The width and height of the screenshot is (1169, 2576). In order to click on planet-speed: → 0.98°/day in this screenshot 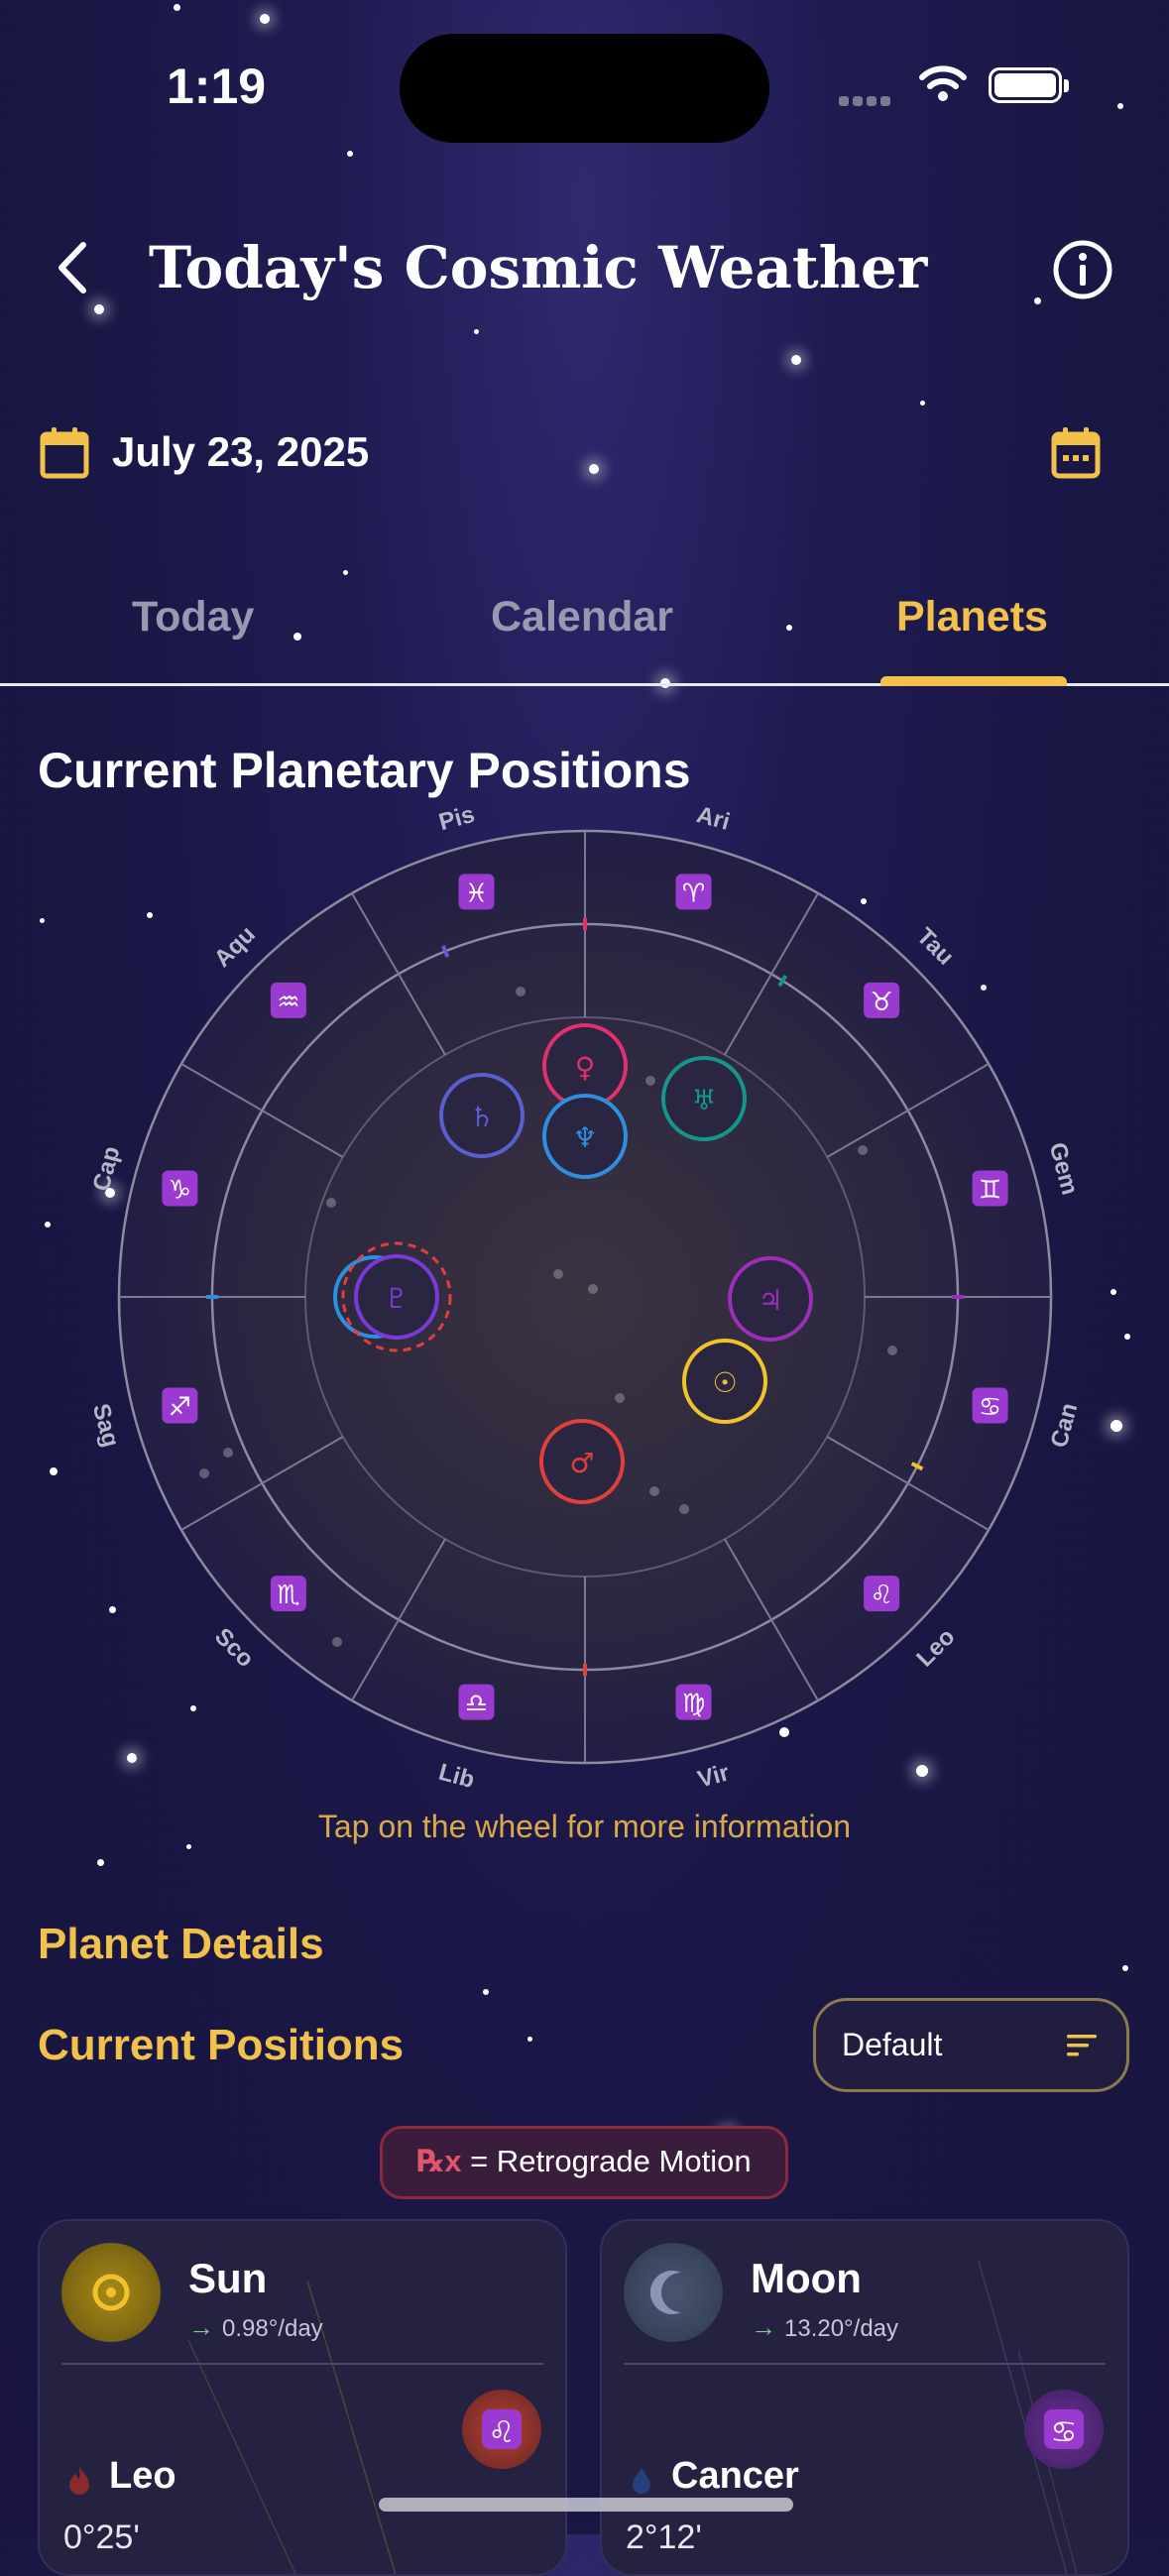, I will do `click(255, 2327)`.